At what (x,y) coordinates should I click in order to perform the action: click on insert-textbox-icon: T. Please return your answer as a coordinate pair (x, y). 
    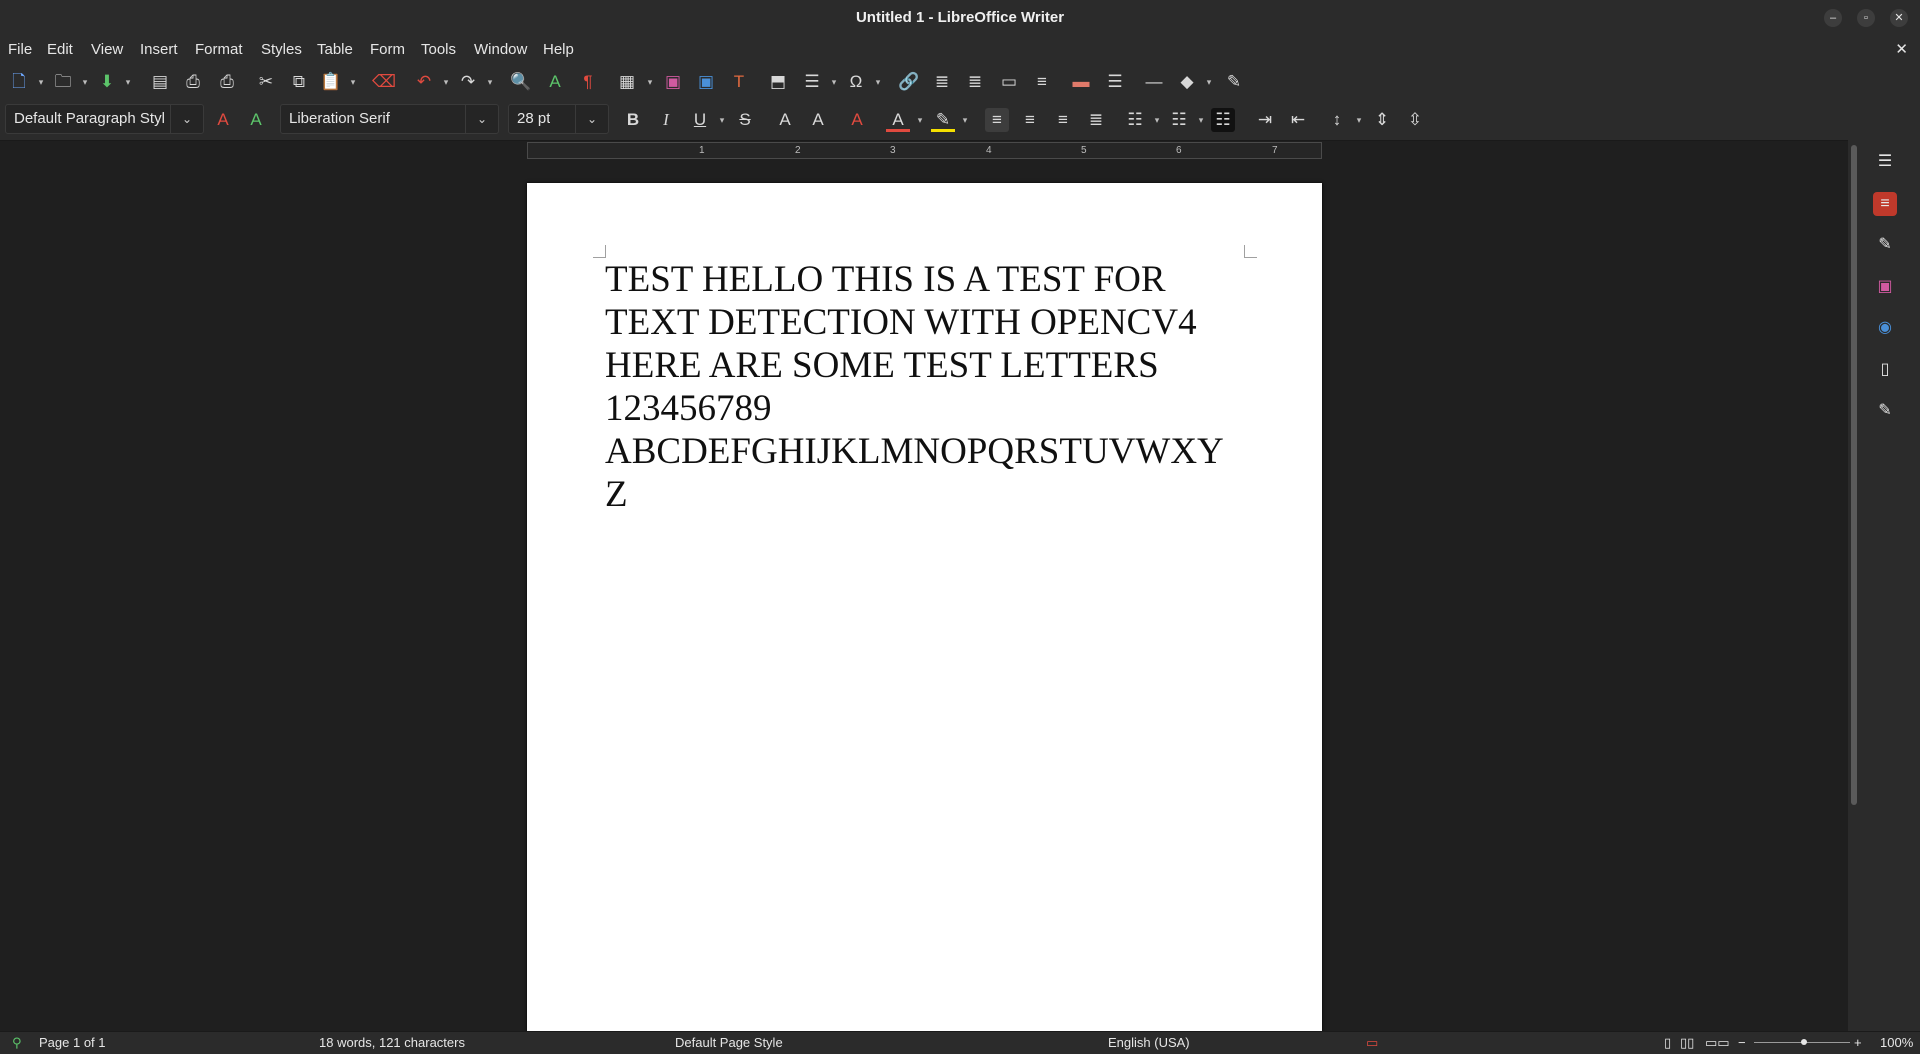
    Looking at the image, I should click on (739, 82).